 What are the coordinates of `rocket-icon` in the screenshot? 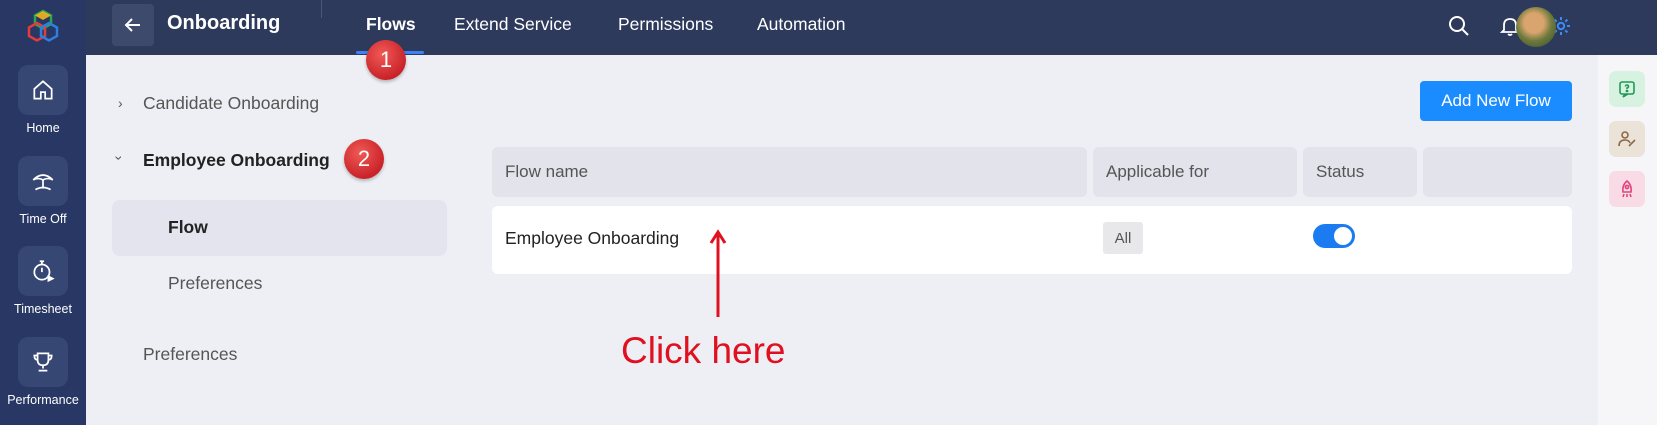 It's located at (1627, 189).